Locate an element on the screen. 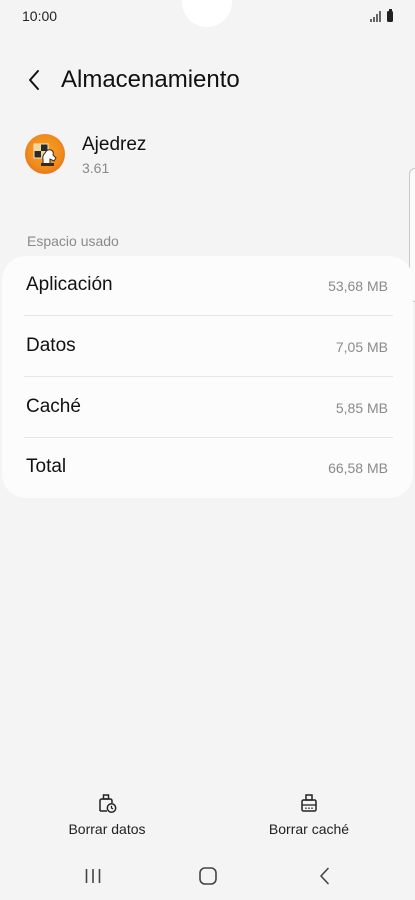 Image resolution: width=415 pixels, height=900 pixels. storage-row-data: Datos 7,05 MB is located at coordinates (207, 347).